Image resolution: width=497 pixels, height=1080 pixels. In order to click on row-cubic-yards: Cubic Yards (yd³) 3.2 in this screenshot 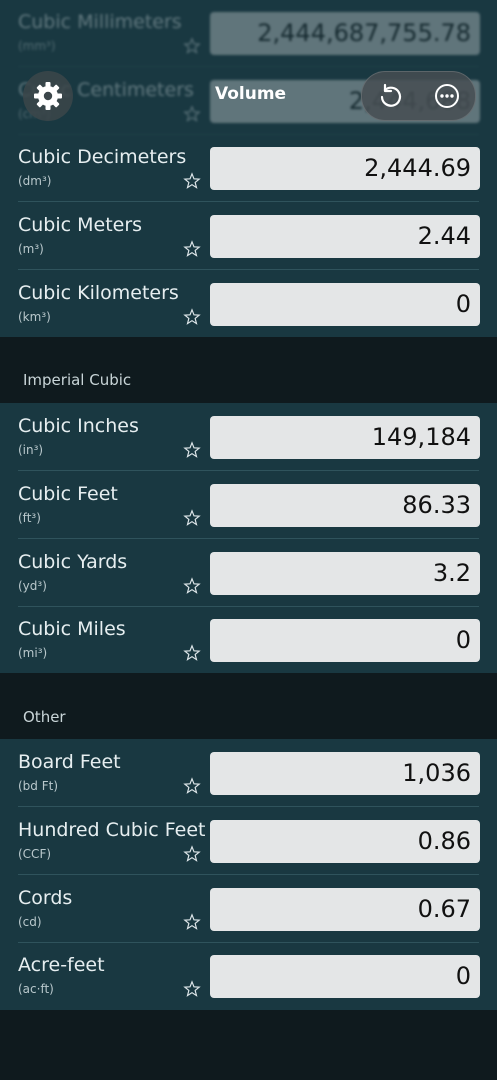, I will do `click(248, 573)`.